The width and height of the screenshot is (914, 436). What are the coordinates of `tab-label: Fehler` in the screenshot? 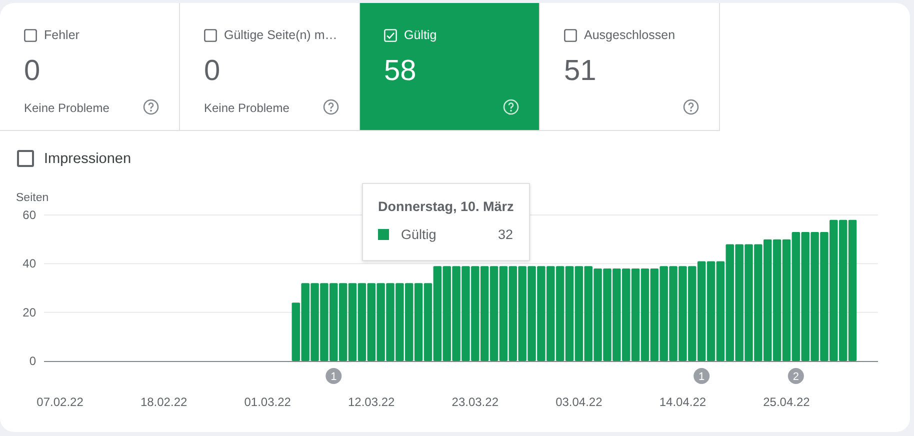 It's located at (62, 35).